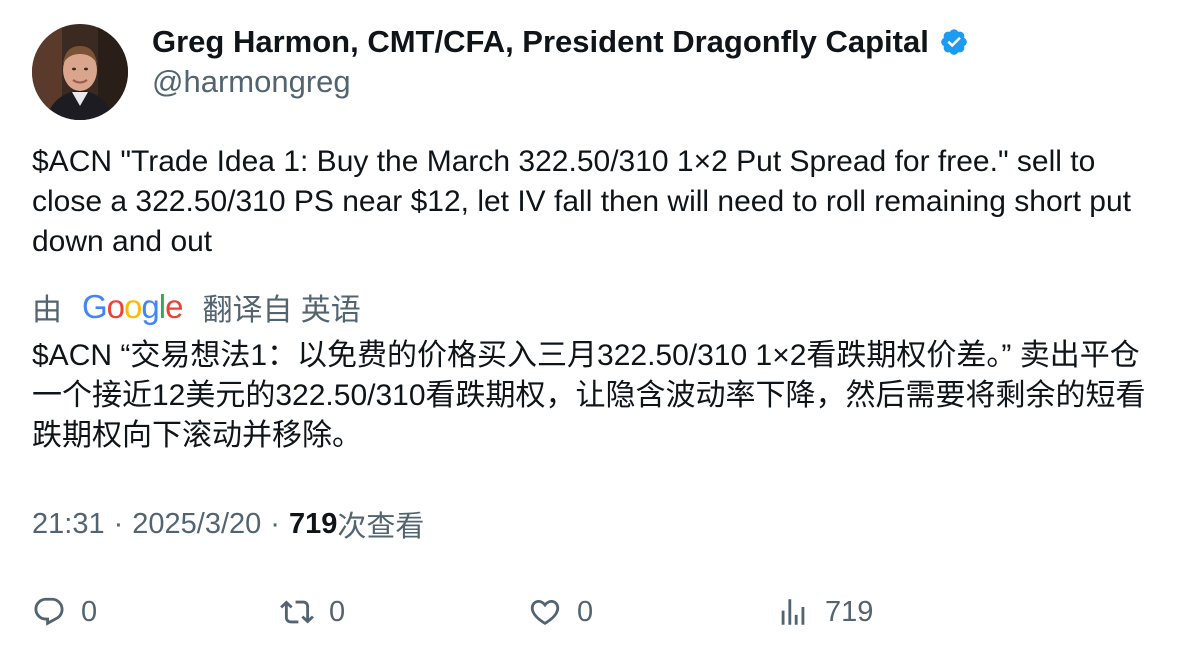 This screenshot has width=1196, height=658. Describe the element at coordinates (585, 611) in the screenshot. I see `like-count: 0` at that location.